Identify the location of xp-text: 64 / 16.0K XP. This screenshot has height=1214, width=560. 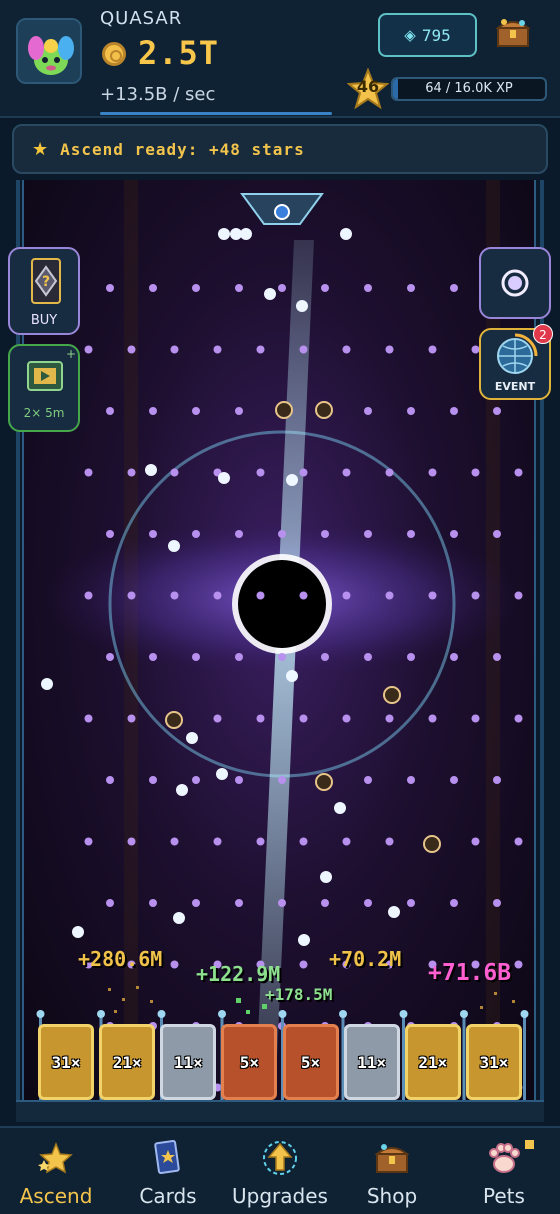
(469, 88).